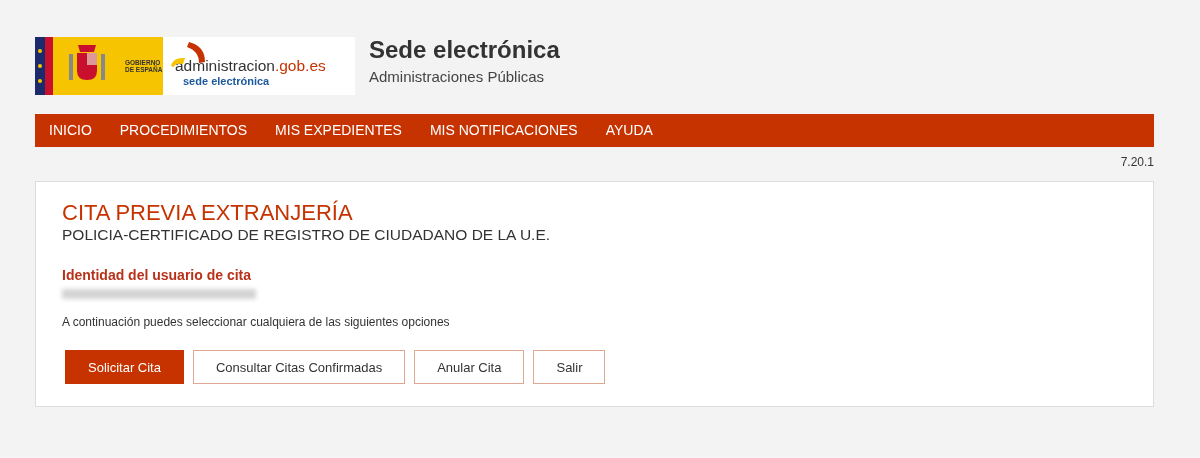  Describe the element at coordinates (1137, 162) in the screenshot. I see `version-label: 7.20.1` at that location.